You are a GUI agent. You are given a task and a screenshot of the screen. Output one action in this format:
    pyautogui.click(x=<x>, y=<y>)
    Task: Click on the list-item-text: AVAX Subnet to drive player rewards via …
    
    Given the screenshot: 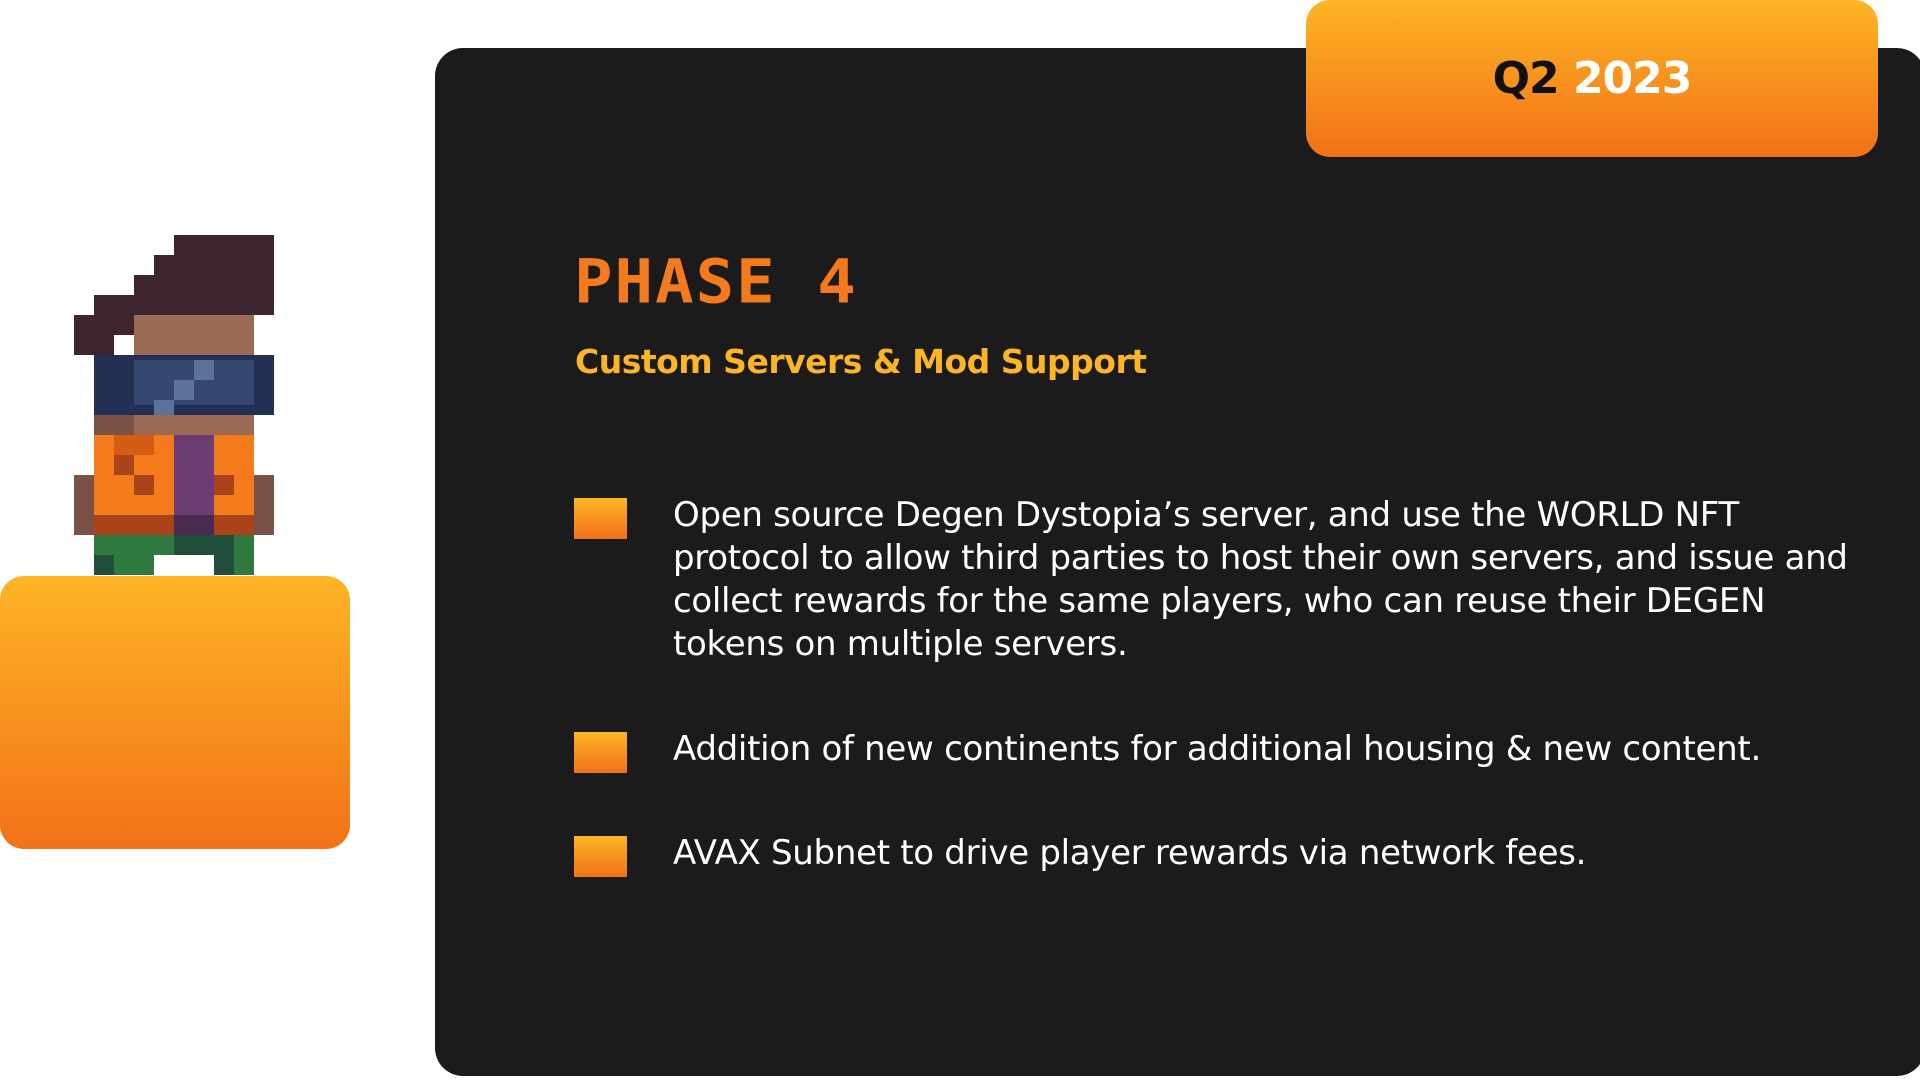 What is the action you would take?
    pyautogui.click(x=1130, y=853)
    